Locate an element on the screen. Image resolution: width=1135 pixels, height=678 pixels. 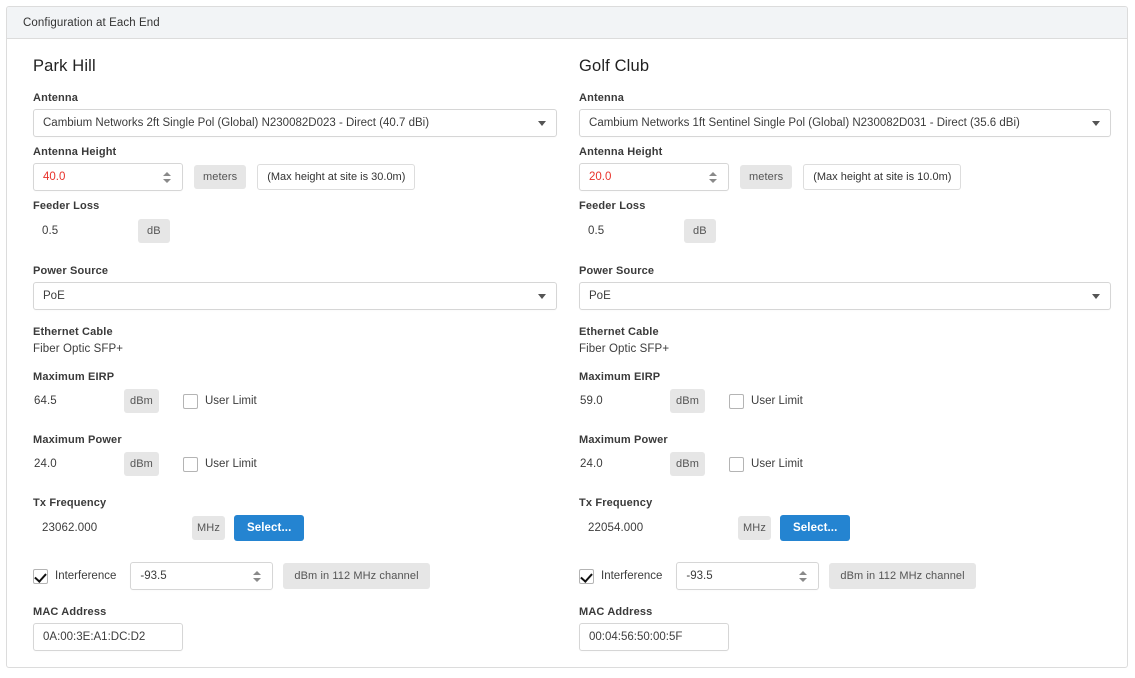
maximum-eirp-value-0: 64.5 is located at coordinates (45, 401).